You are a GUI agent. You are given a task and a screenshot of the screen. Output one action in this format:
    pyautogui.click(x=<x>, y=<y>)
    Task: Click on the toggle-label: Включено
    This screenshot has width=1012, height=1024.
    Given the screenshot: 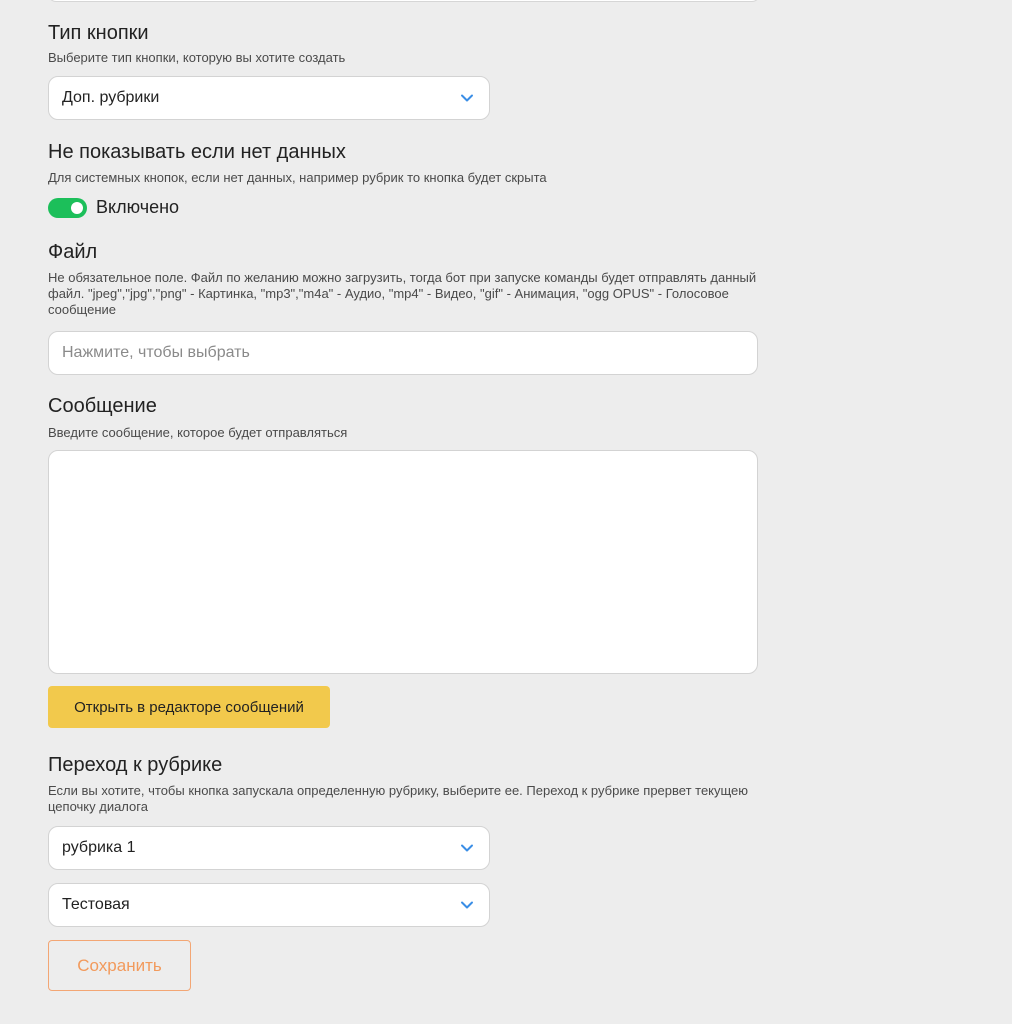 What is the action you would take?
    pyautogui.click(x=138, y=207)
    